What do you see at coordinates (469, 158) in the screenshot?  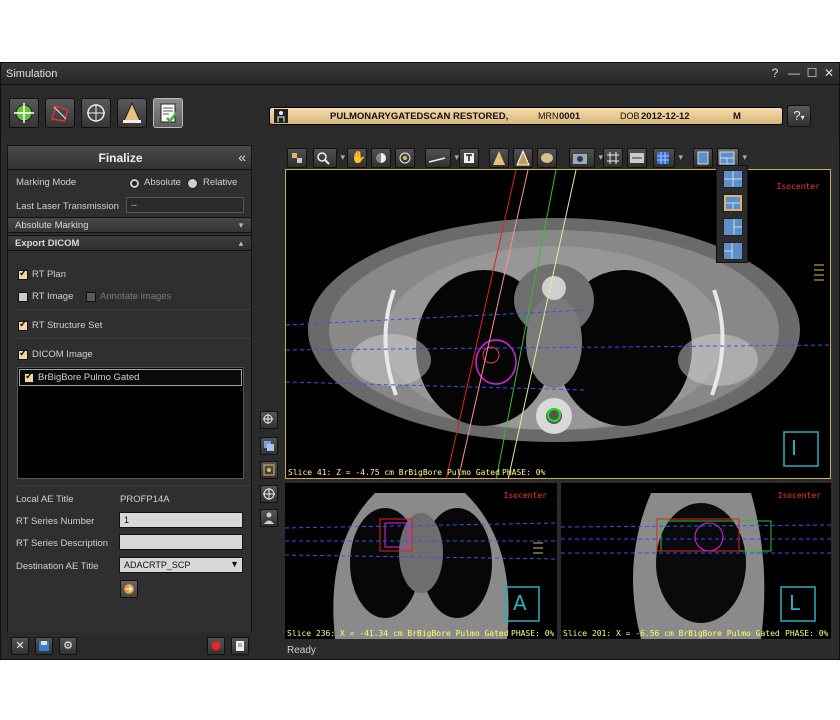 I see `text-annotation-button` at bounding box center [469, 158].